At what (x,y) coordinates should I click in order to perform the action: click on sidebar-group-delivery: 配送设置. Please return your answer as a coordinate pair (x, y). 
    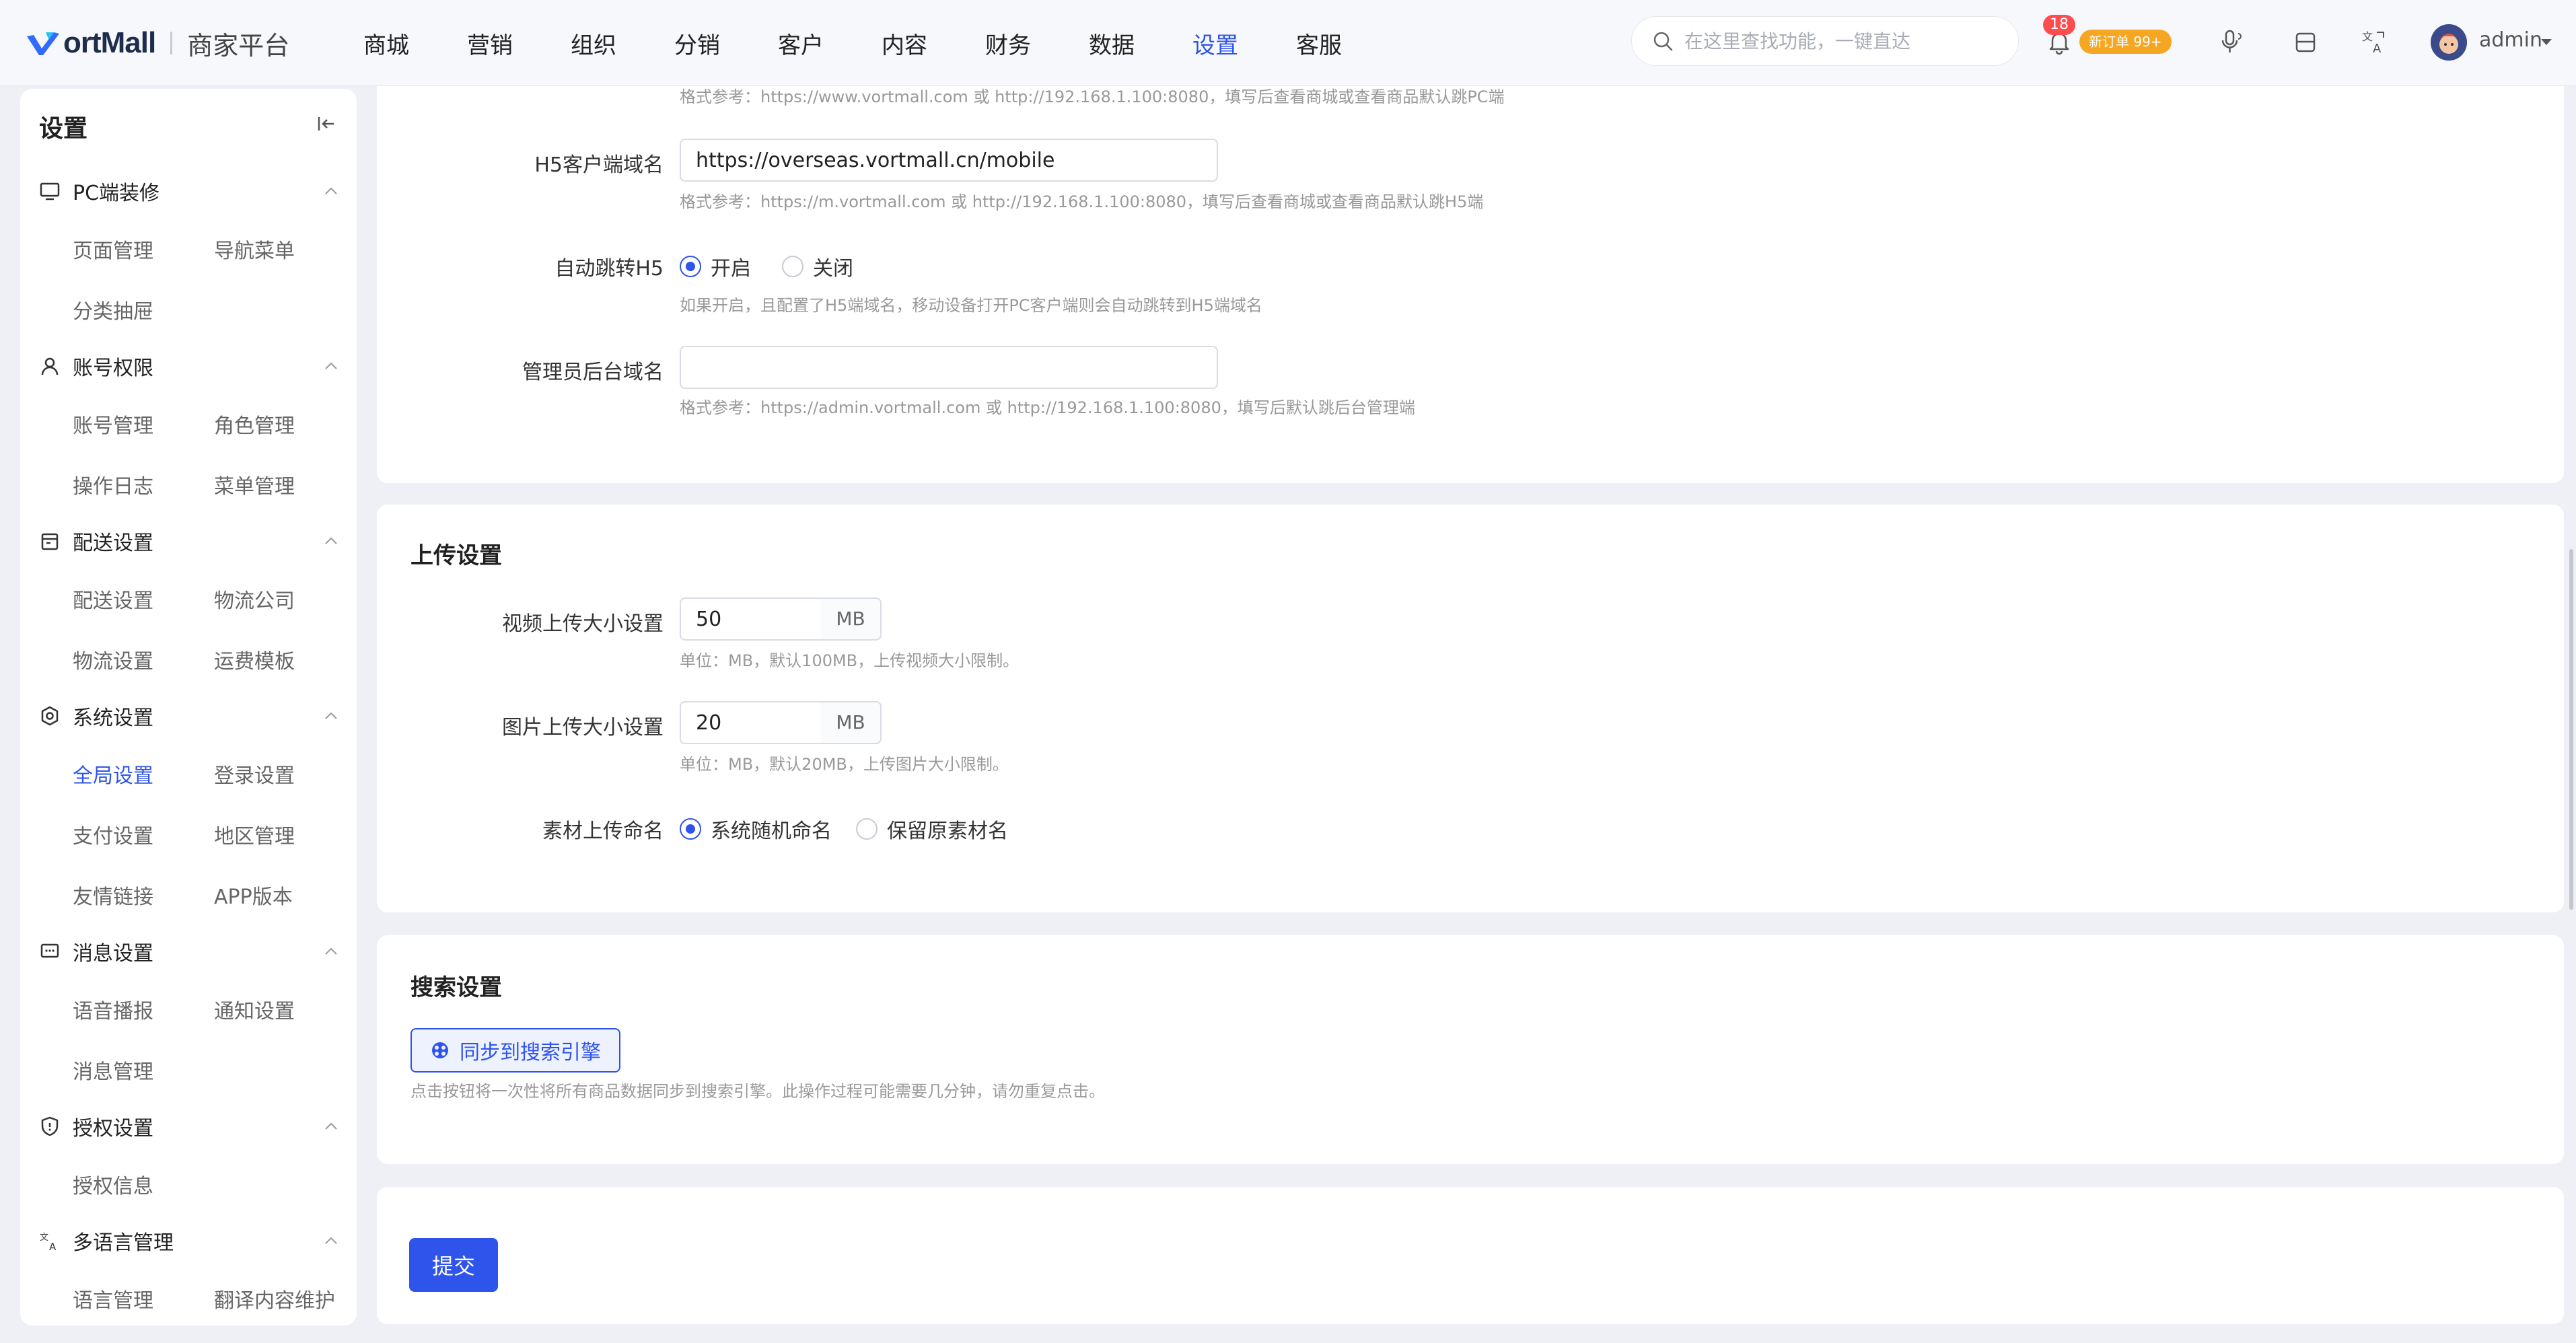
    Looking at the image, I should click on (190, 541).